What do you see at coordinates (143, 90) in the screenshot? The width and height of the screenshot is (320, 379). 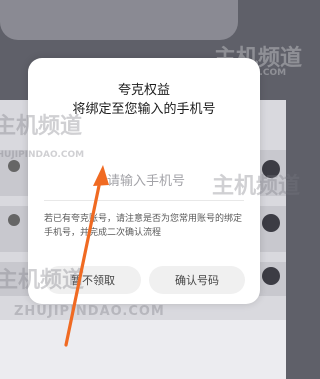 I see `dialog-title: 夸克权益` at bounding box center [143, 90].